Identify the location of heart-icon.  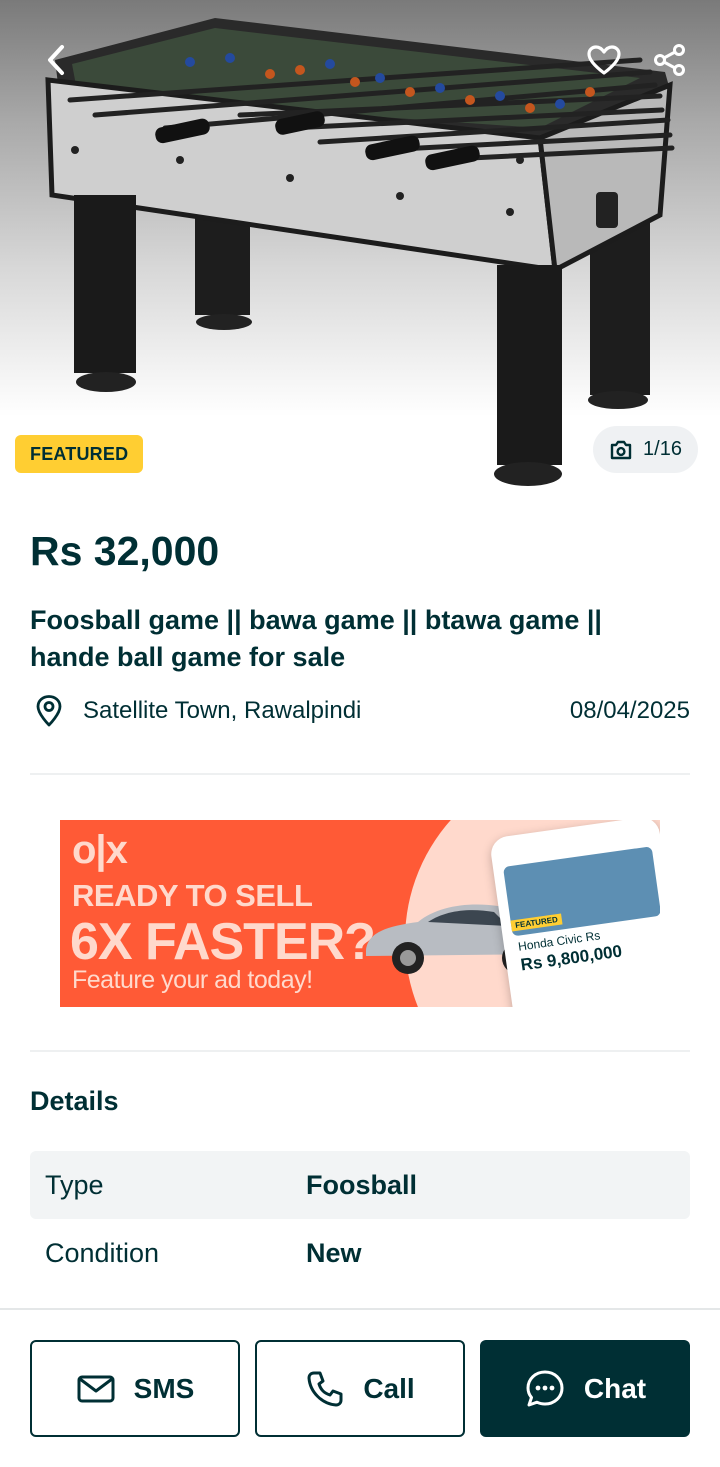
(604, 60).